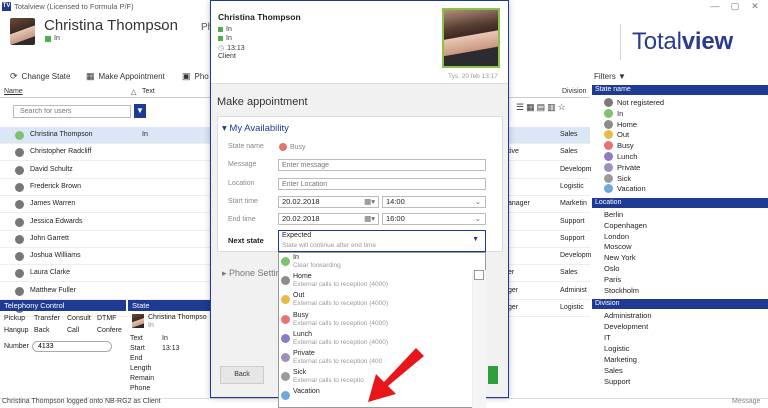 This screenshot has width=768, height=408. I want to click on state-field-key: Remain, so click(142, 378).